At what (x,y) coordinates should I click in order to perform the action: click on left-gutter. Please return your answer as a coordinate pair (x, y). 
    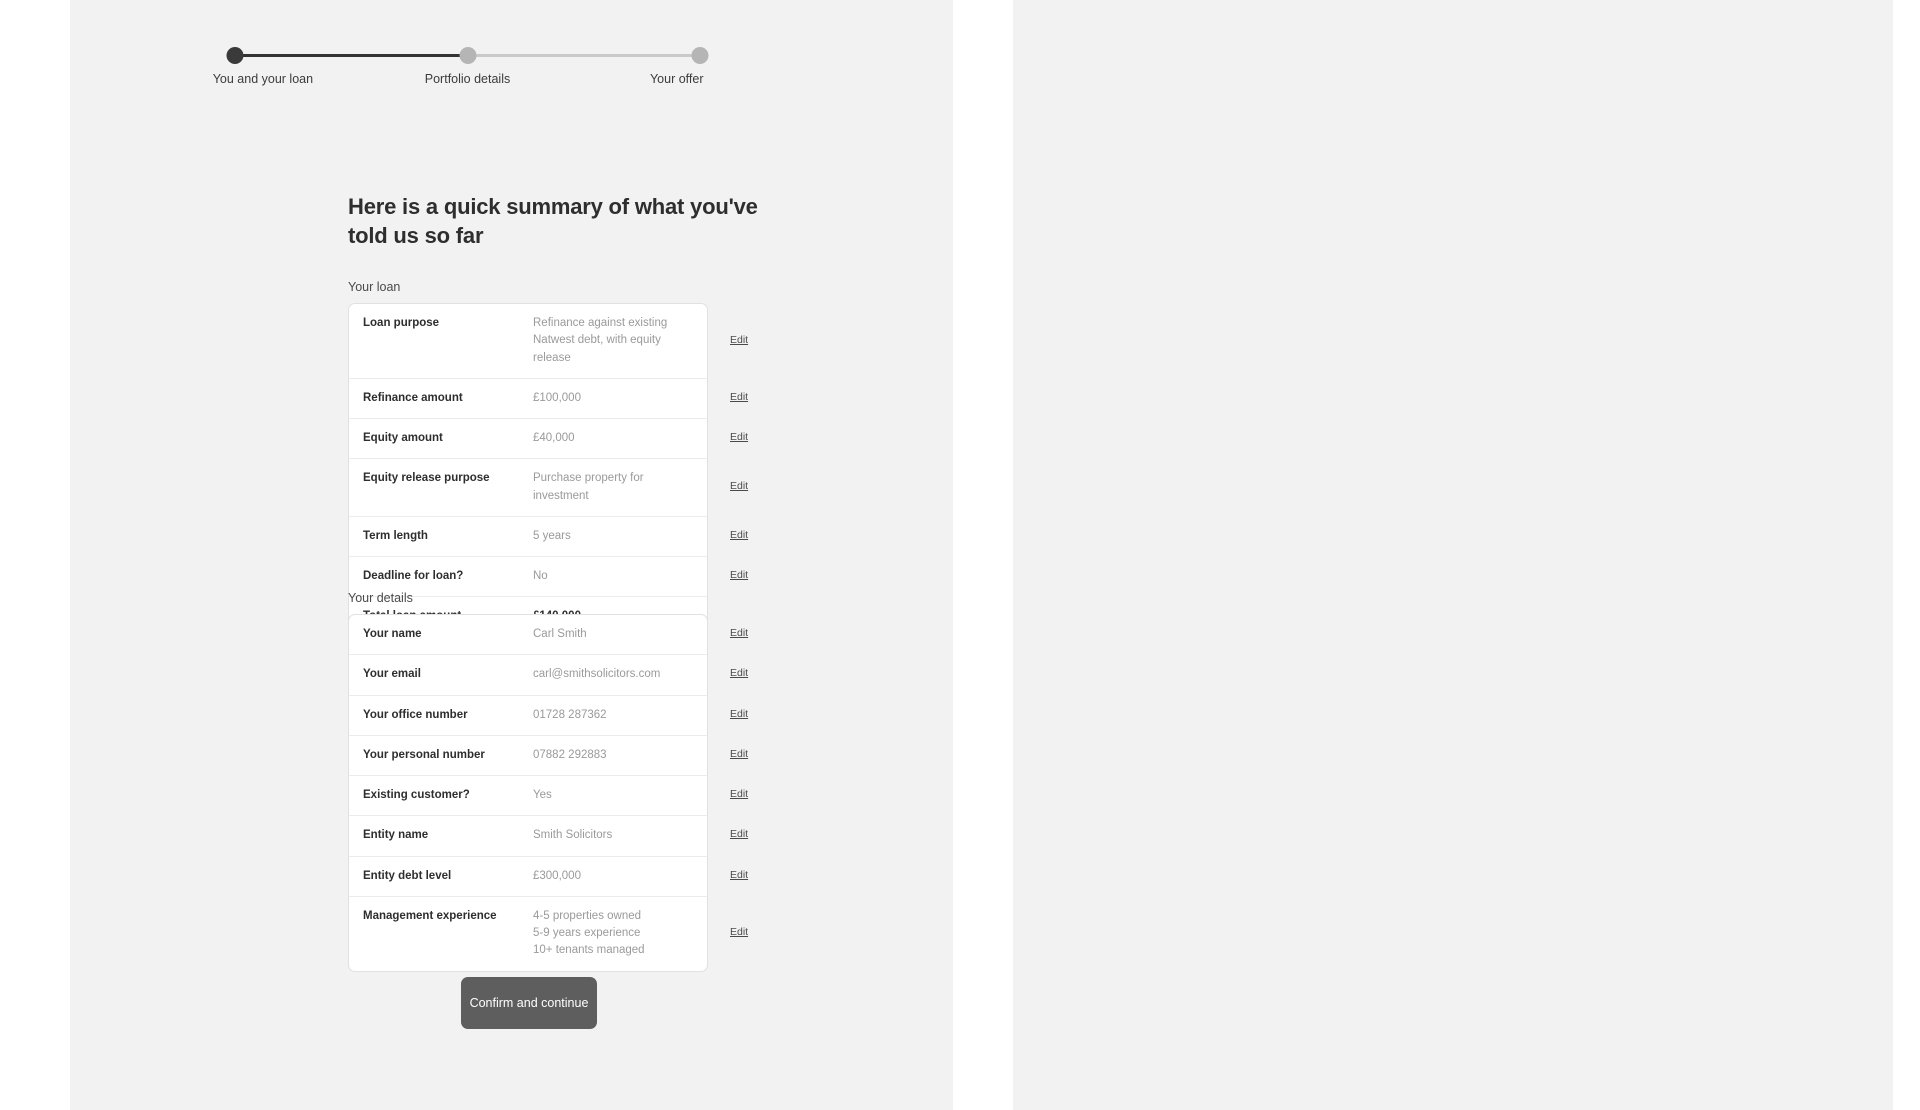
    Looking at the image, I should click on (35, 555).